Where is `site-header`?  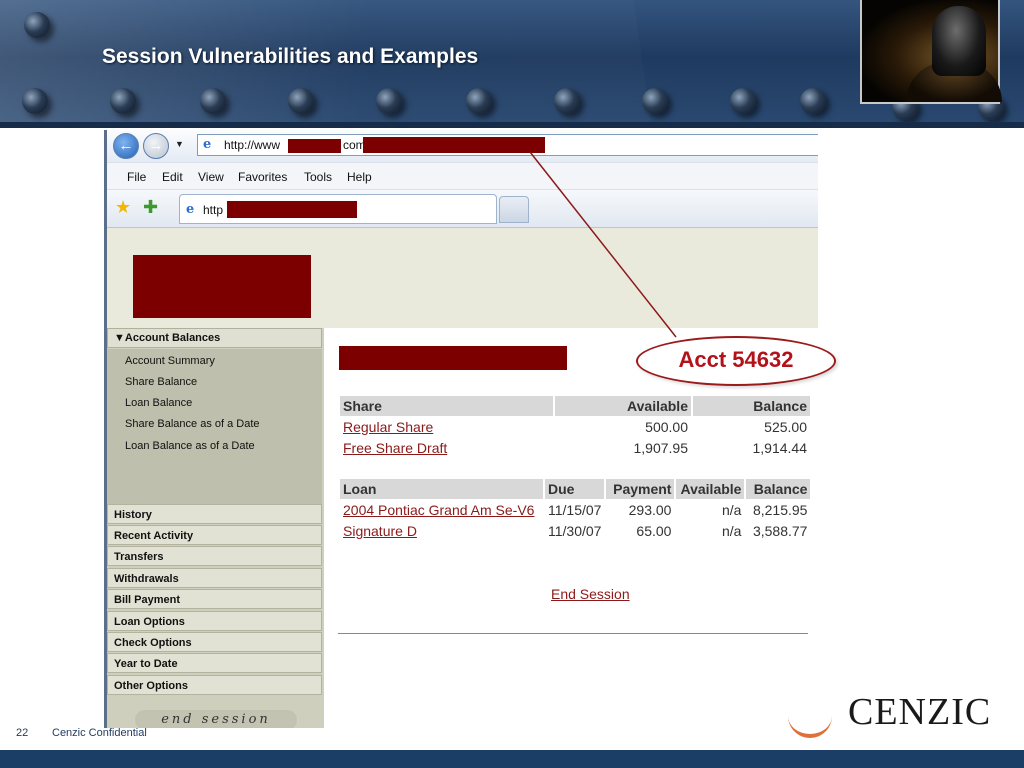 site-header is located at coordinates (462, 278).